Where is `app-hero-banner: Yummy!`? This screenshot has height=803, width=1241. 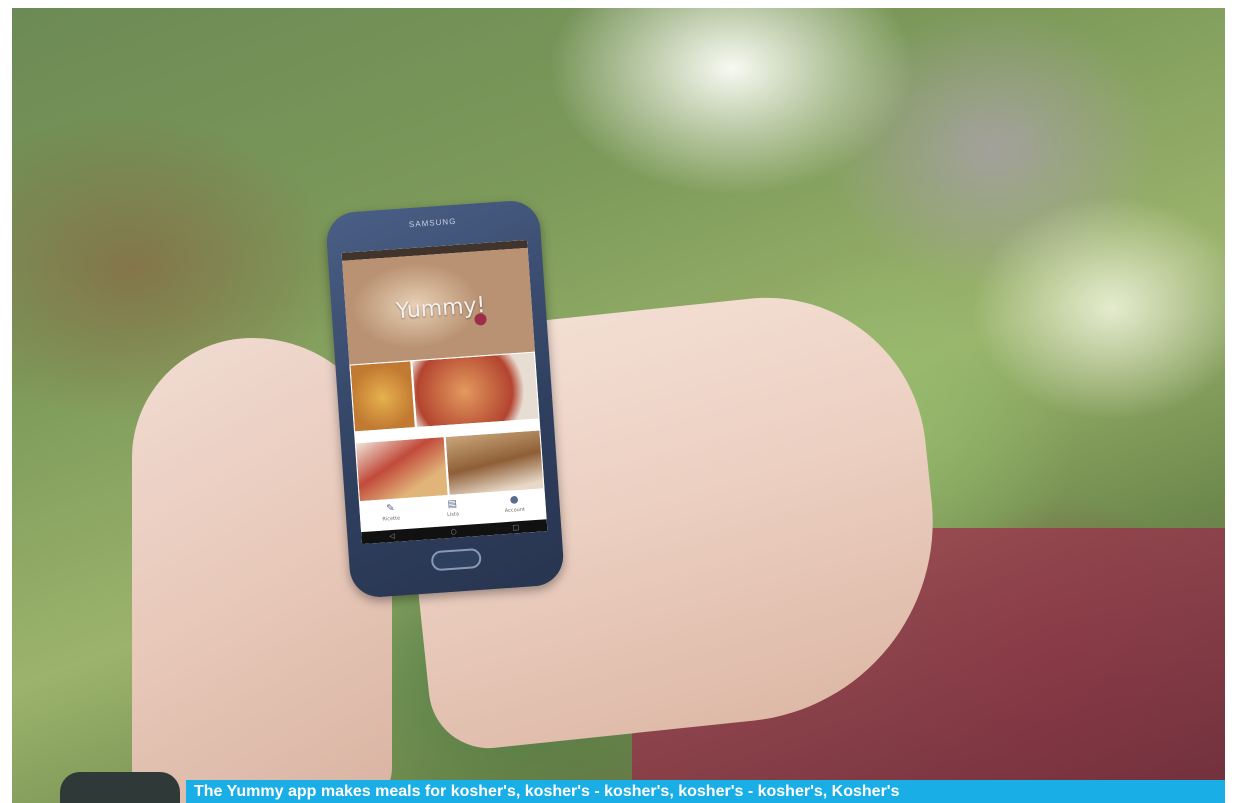
app-hero-banner: Yummy! is located at coordinates (438, 306).